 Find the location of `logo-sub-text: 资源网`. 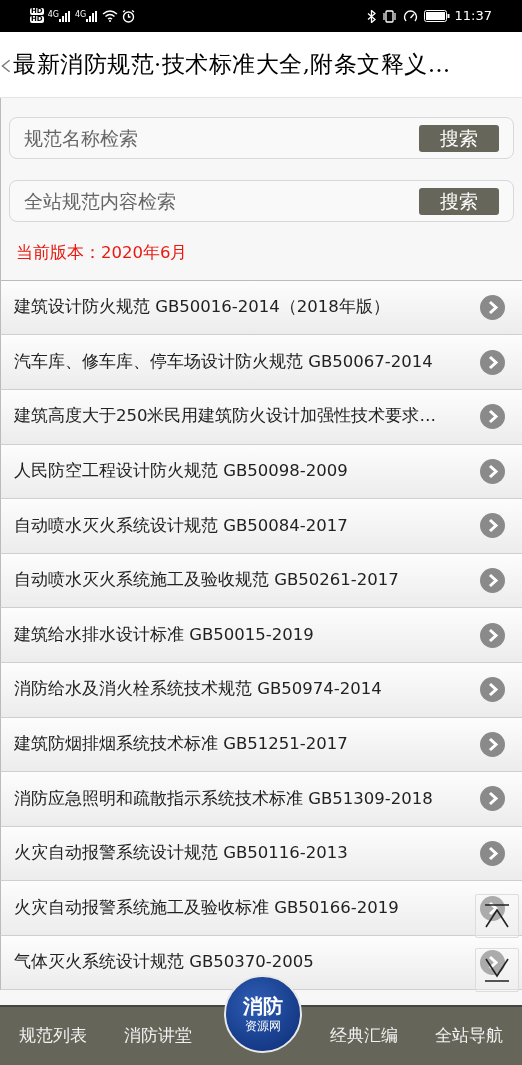

logo-sub-text: 资源网 is located at coordinates (263, 1026).